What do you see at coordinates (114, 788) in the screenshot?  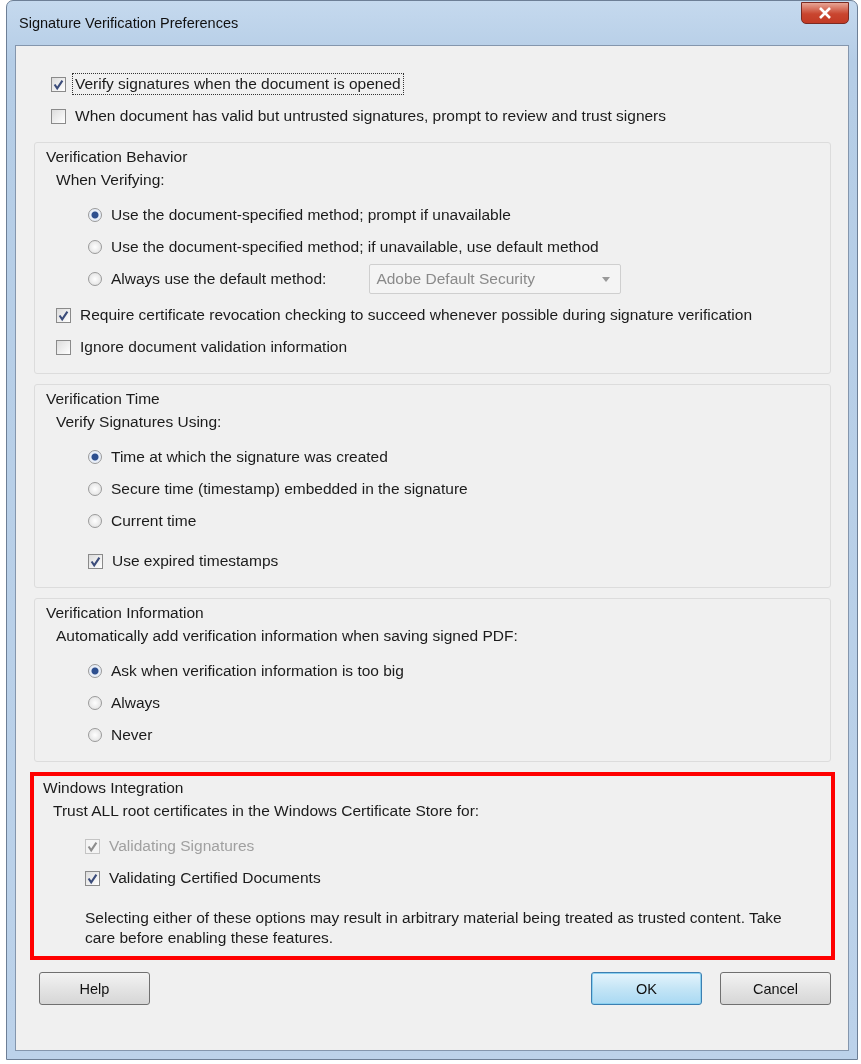 I see `group-title: Windows Integration` at bounding box center [114, 788].